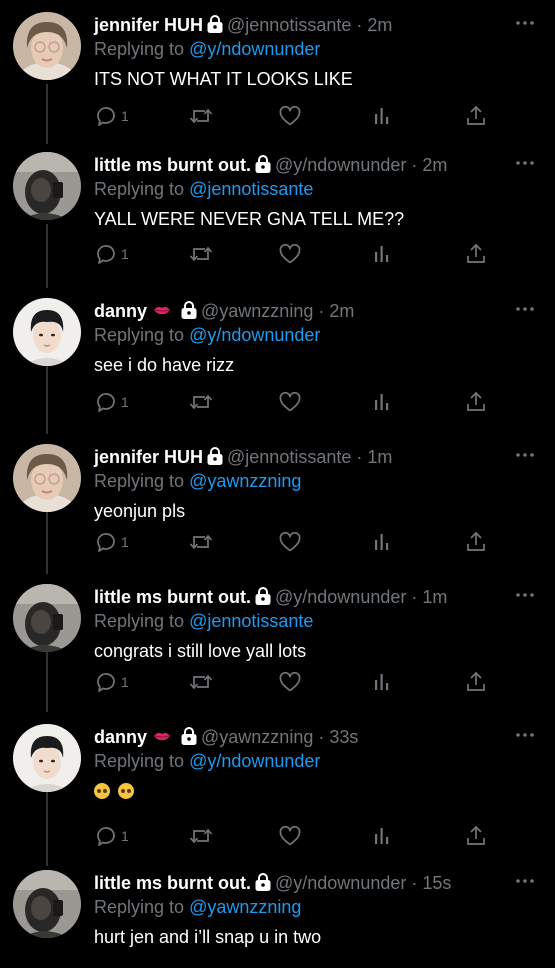 This screenshot has width=555, height=968. What do you see at coordinates (140, 511) in the screenshot?
I see `tweet-text: yeonjun pls` at bounding box center [140, 511].